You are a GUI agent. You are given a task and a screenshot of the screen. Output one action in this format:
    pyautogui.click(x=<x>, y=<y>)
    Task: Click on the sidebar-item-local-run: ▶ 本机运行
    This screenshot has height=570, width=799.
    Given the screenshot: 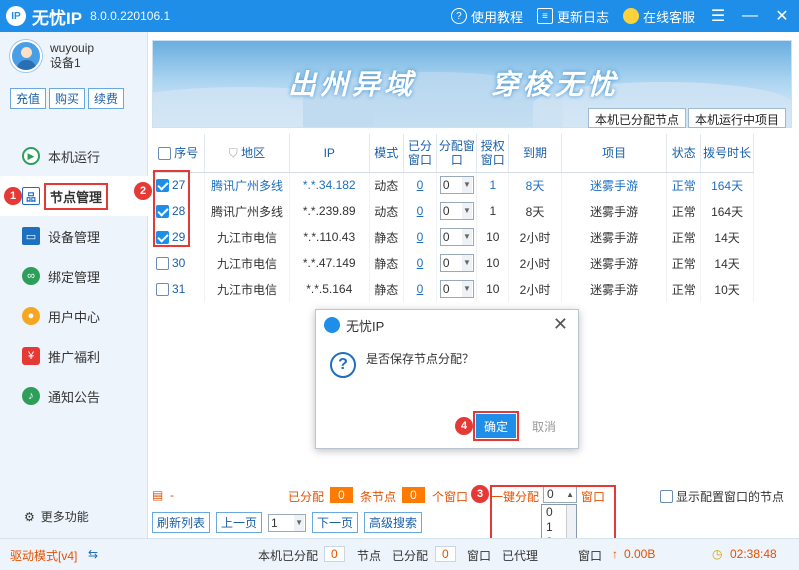 What is the action you would take?
    pyautogui.click(x=74, y=156)
    